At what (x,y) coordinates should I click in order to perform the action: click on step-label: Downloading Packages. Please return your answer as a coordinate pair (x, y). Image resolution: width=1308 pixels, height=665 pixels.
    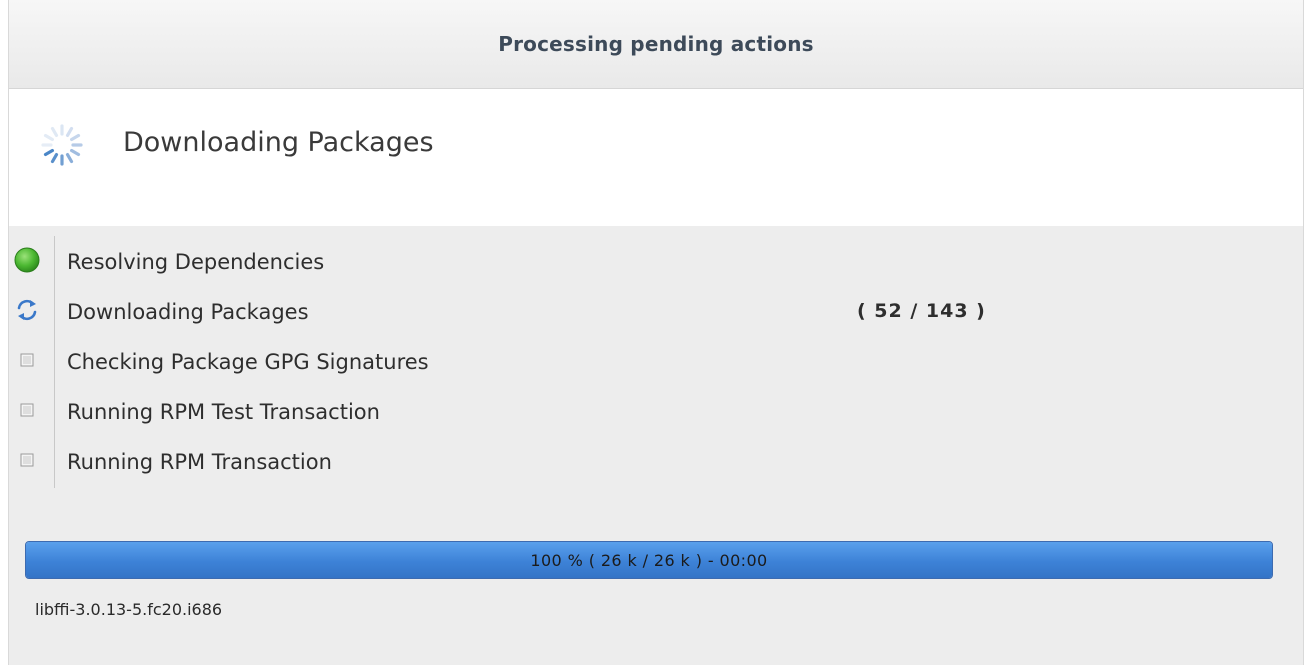
    Looking at the image, I should click on (188, 312).